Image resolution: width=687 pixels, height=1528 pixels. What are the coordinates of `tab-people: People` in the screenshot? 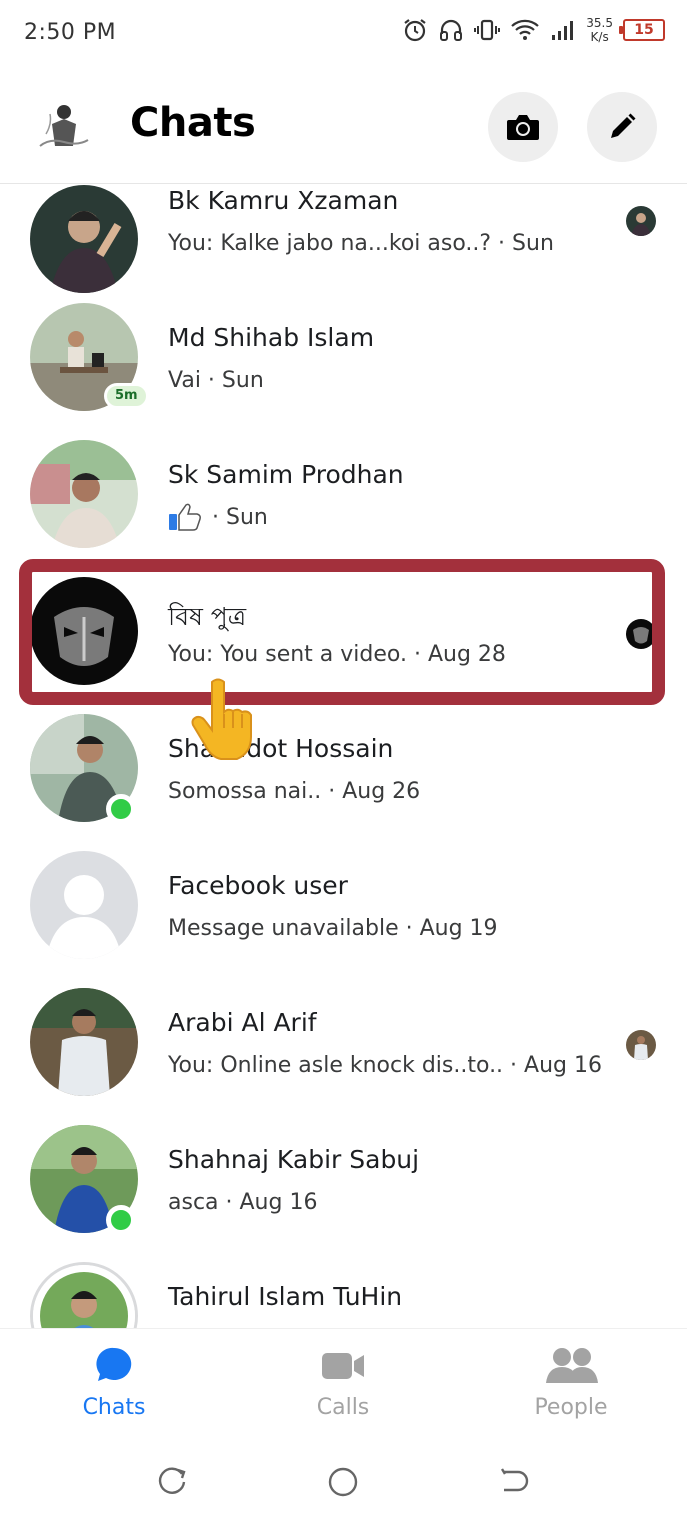 It's located at (571, 1382).